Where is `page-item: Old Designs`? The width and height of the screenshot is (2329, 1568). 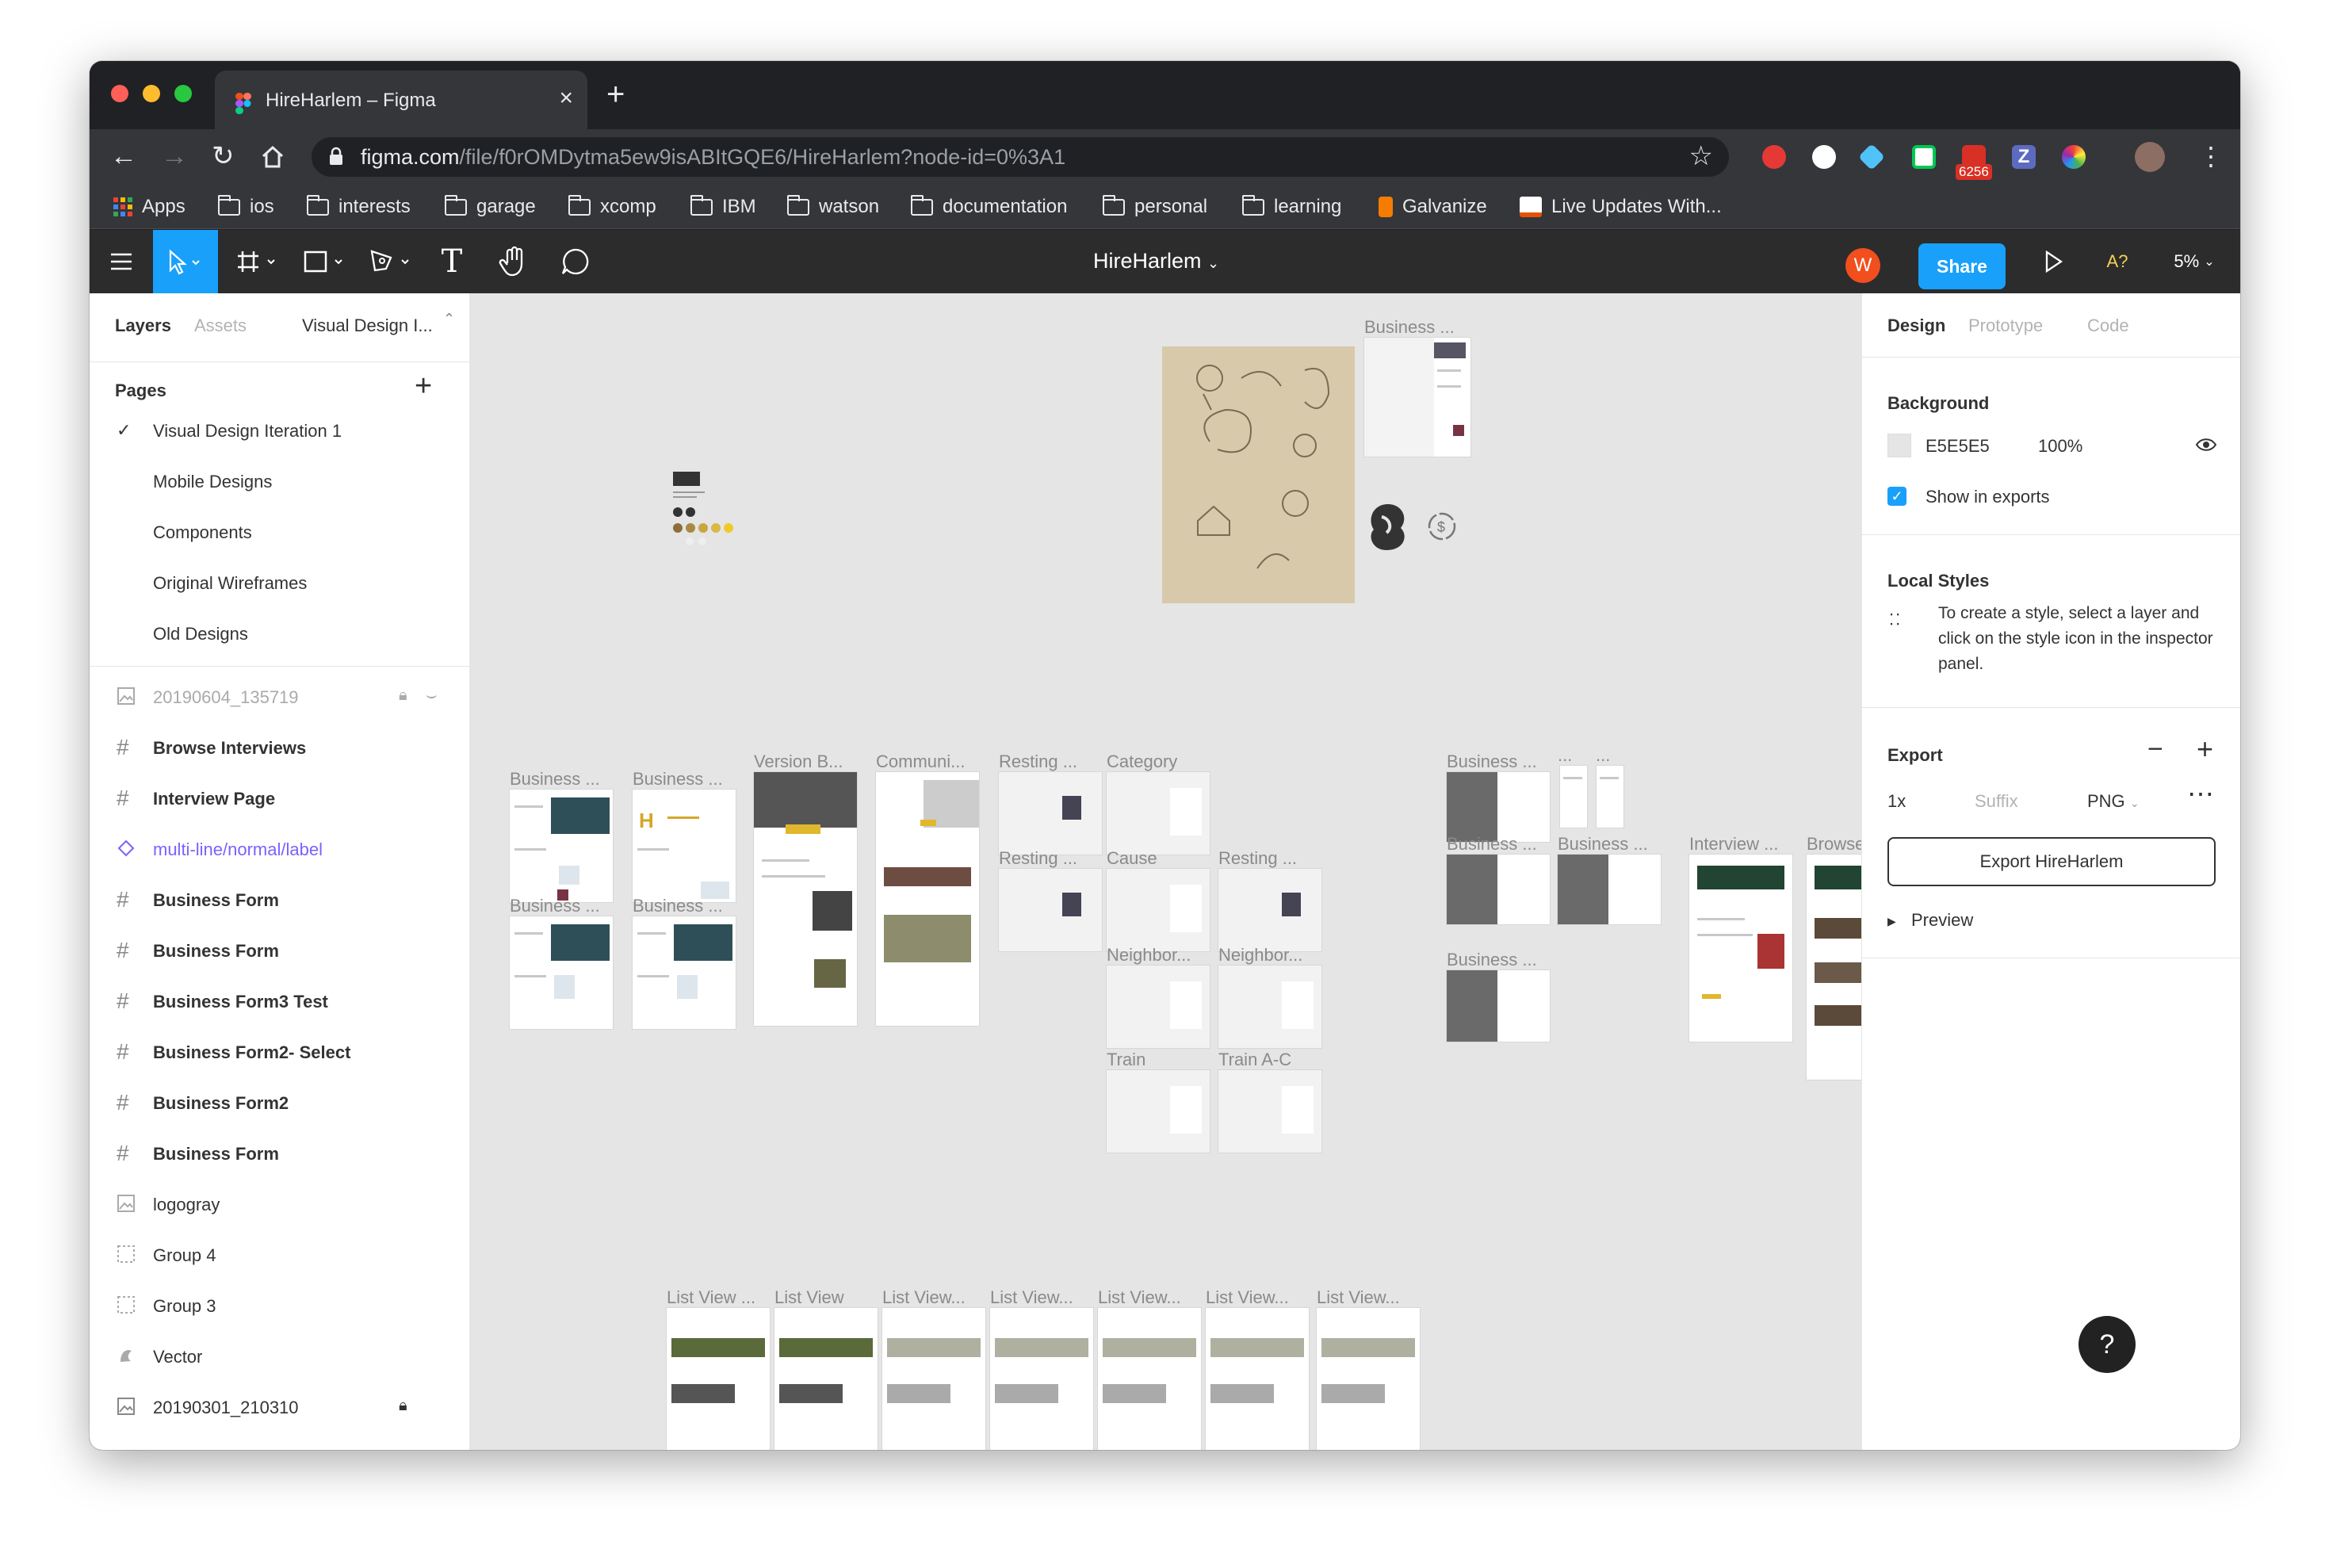 page-item: Old Designs is located at coordinates (280, 634).